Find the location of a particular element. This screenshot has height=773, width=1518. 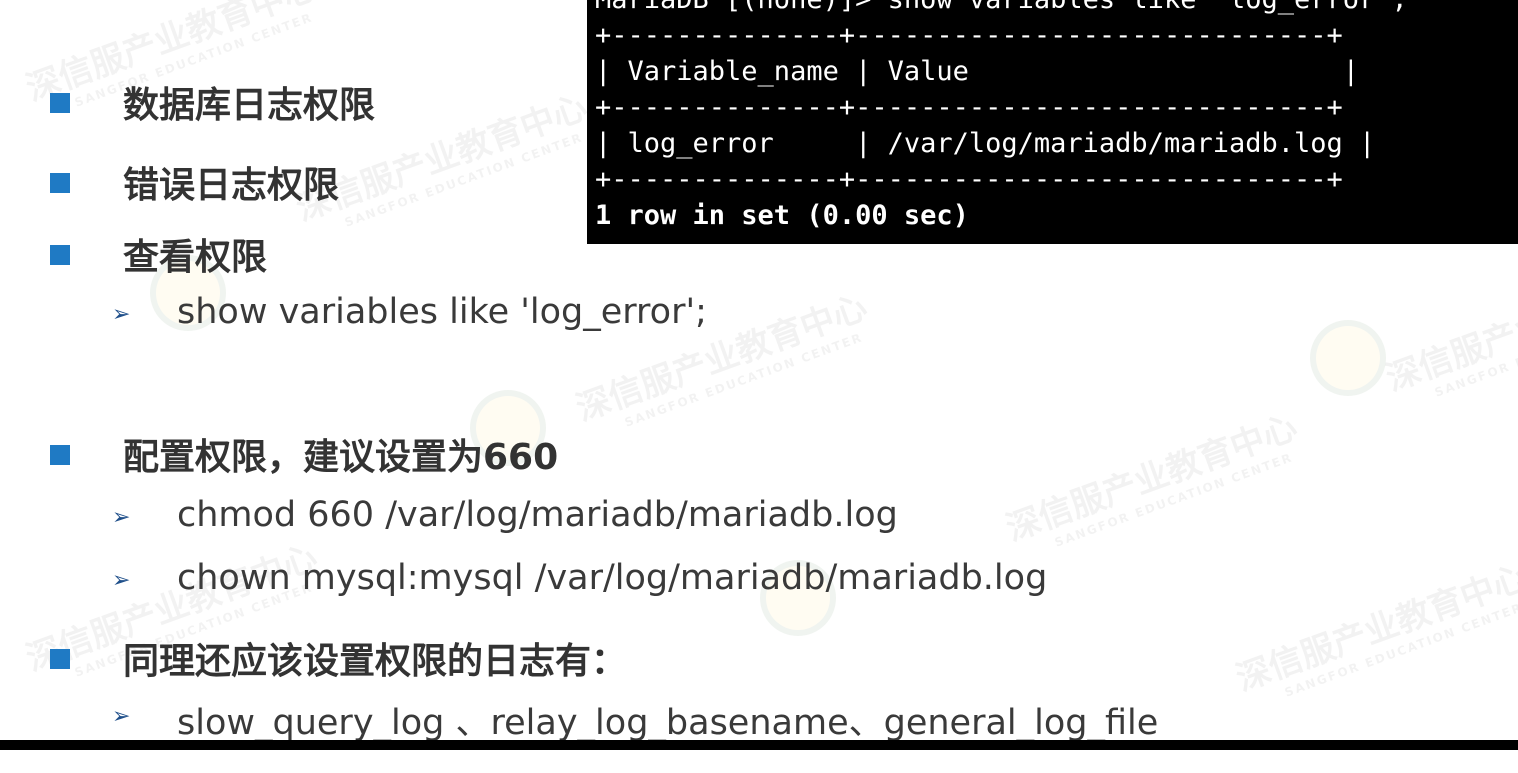

bullet-error-log-permission: 错误日志权限 is located at coordinates (194, 182).